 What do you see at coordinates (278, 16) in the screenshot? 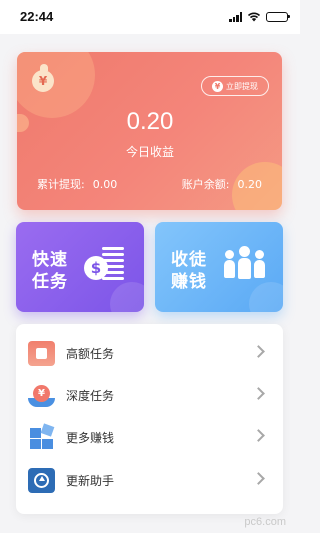
I see `battery-icon` at bounding box center [278, 16].